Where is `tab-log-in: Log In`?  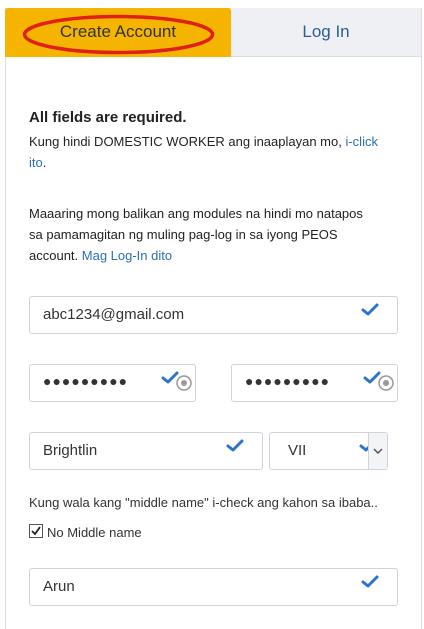
tab-log-in: Log In is located at coordinates (326, 32).